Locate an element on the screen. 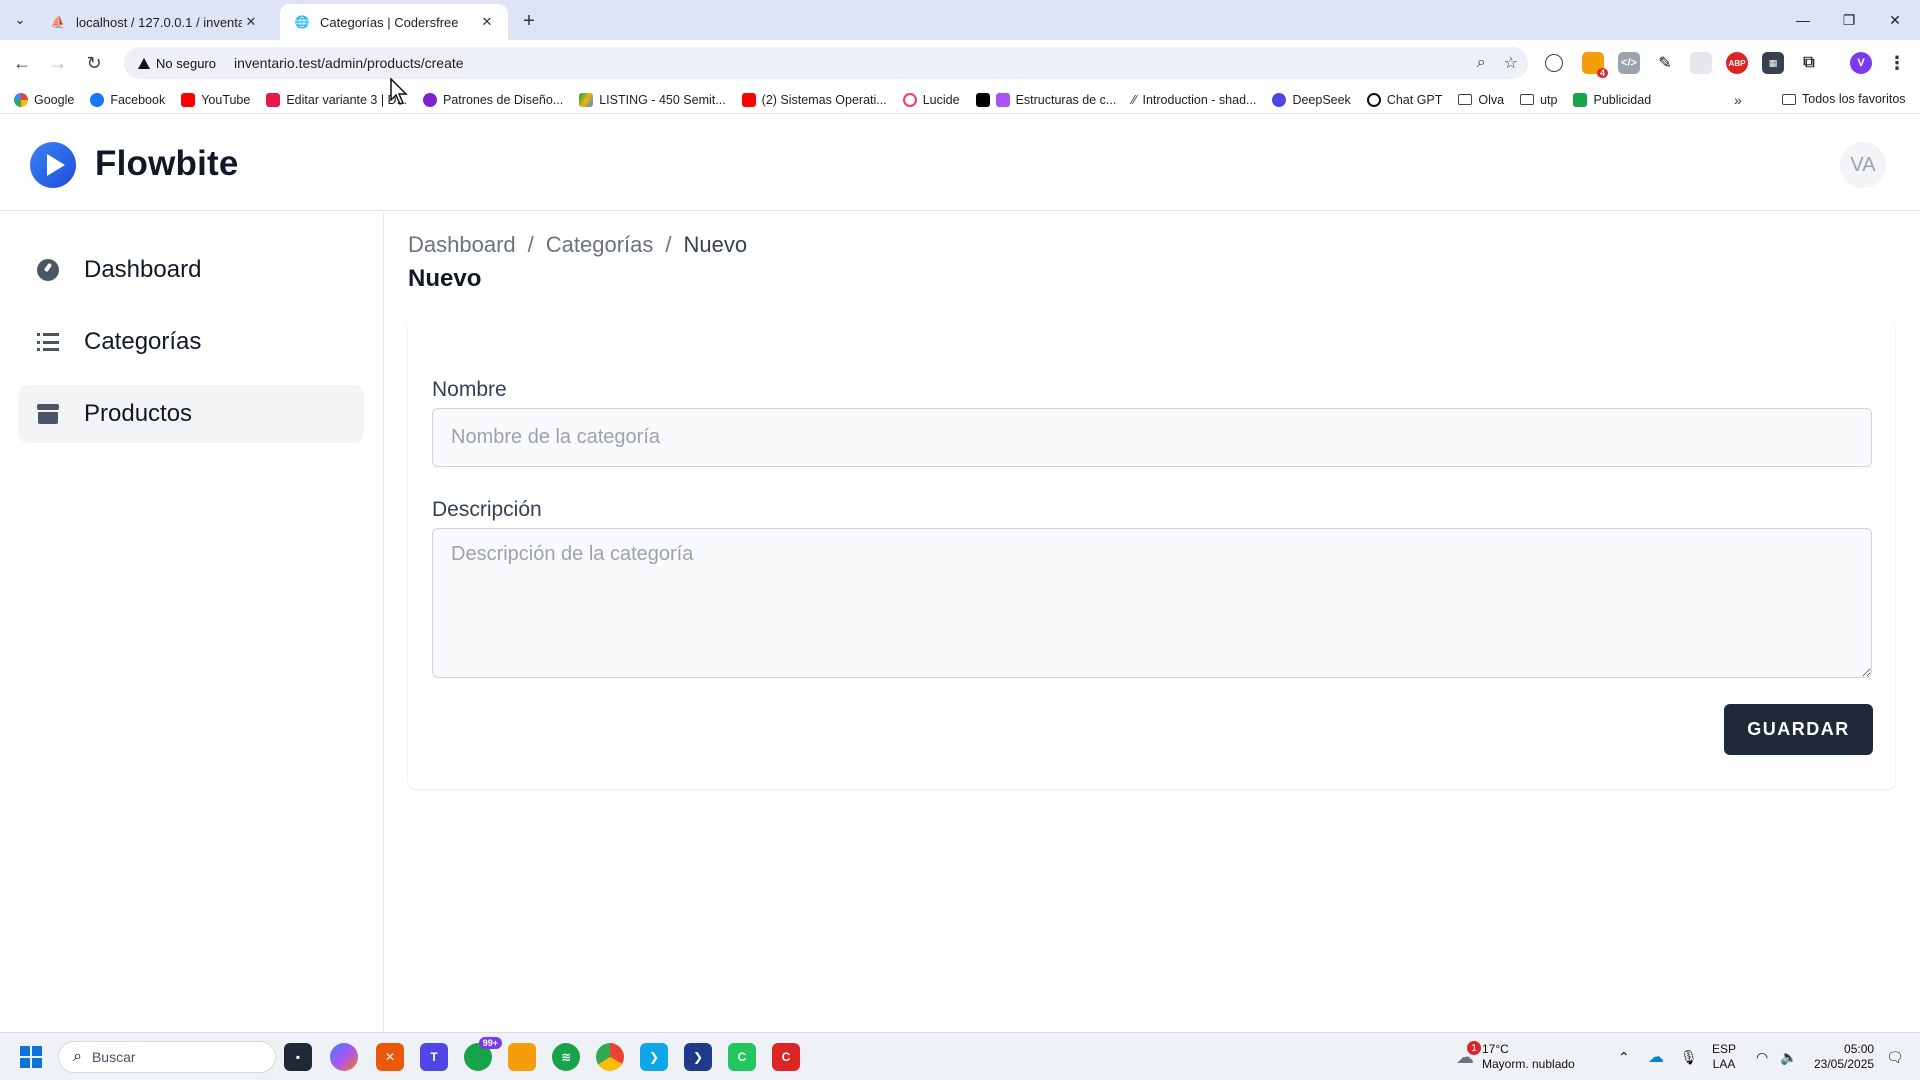  flowbite-logo-icon is located at coordinates (53, 165).